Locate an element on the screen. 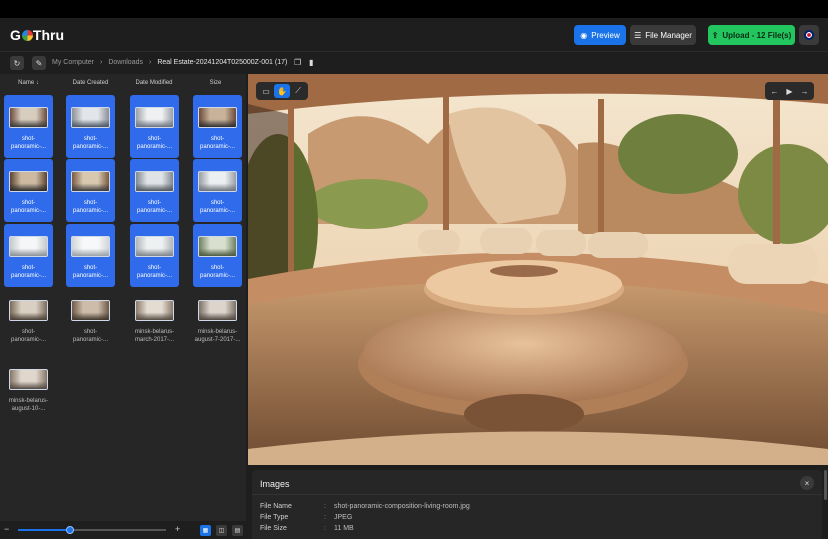 Image resolution: width=828 pixels, height=539 pixels. list-view-button: ▤ is located at coordinates (237, 530).